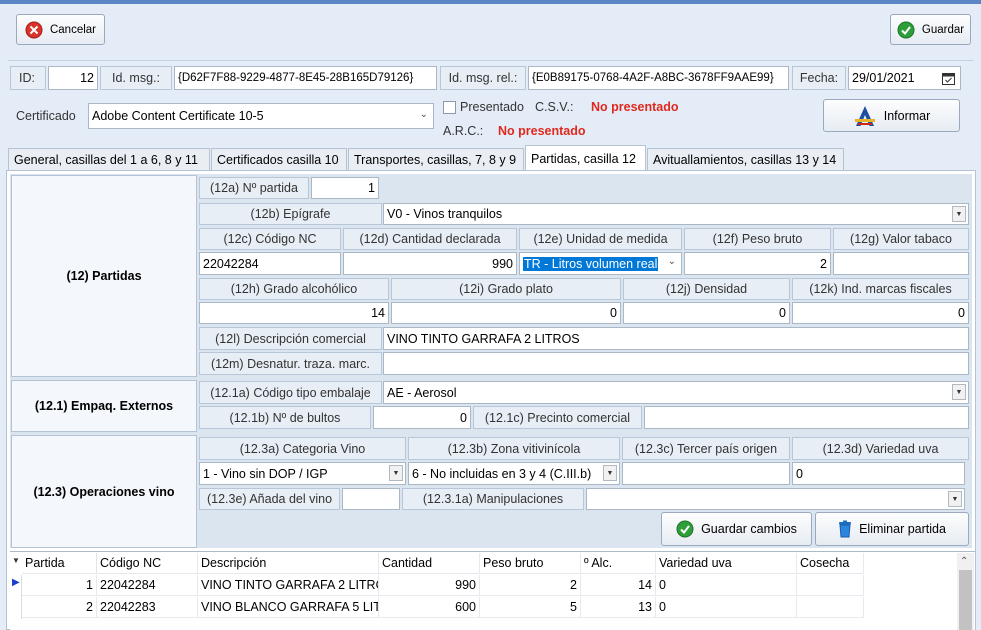 The image size is (981, 630). I want to click on label-12m: (12m) Desnatur. traza. marc., so click(290, 363).